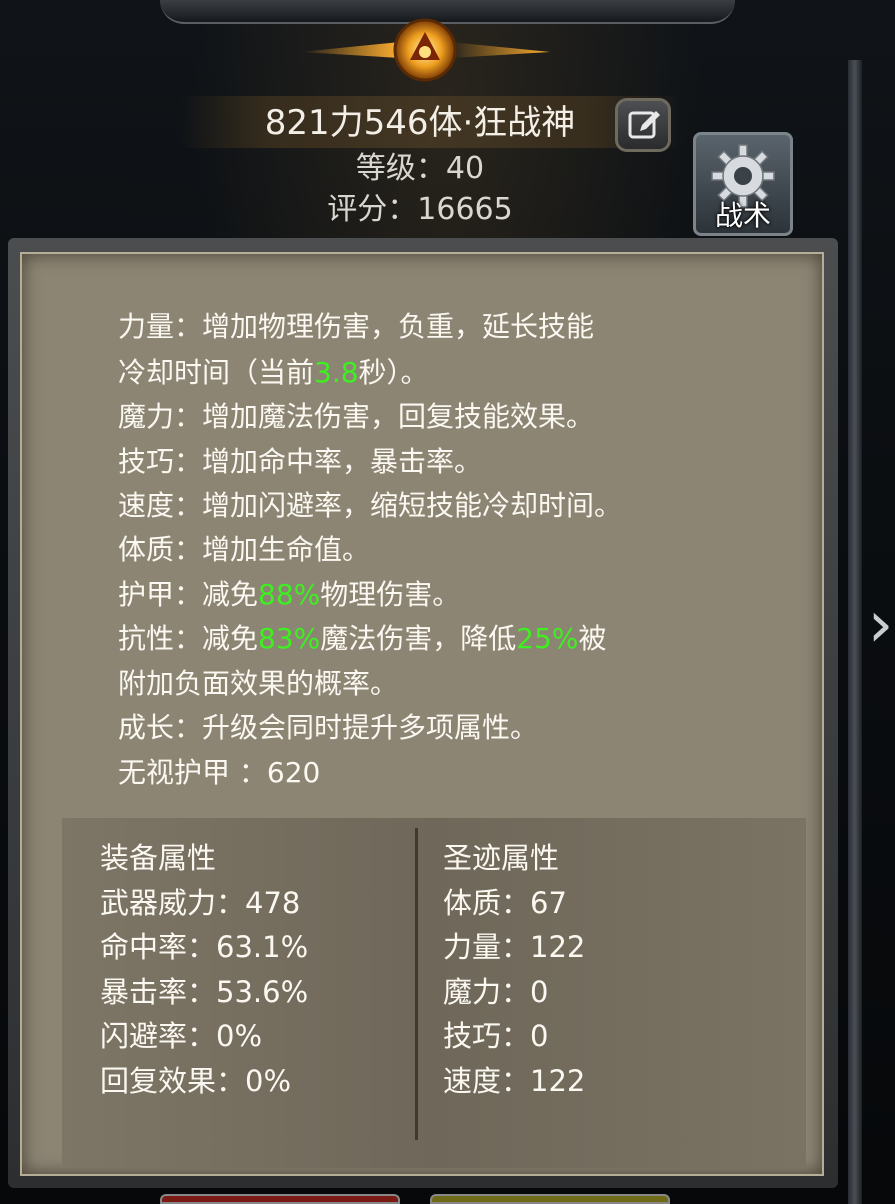  I want to click on desc-skill: 技巧：增加命中率，暴击率。, so click(300, 461).